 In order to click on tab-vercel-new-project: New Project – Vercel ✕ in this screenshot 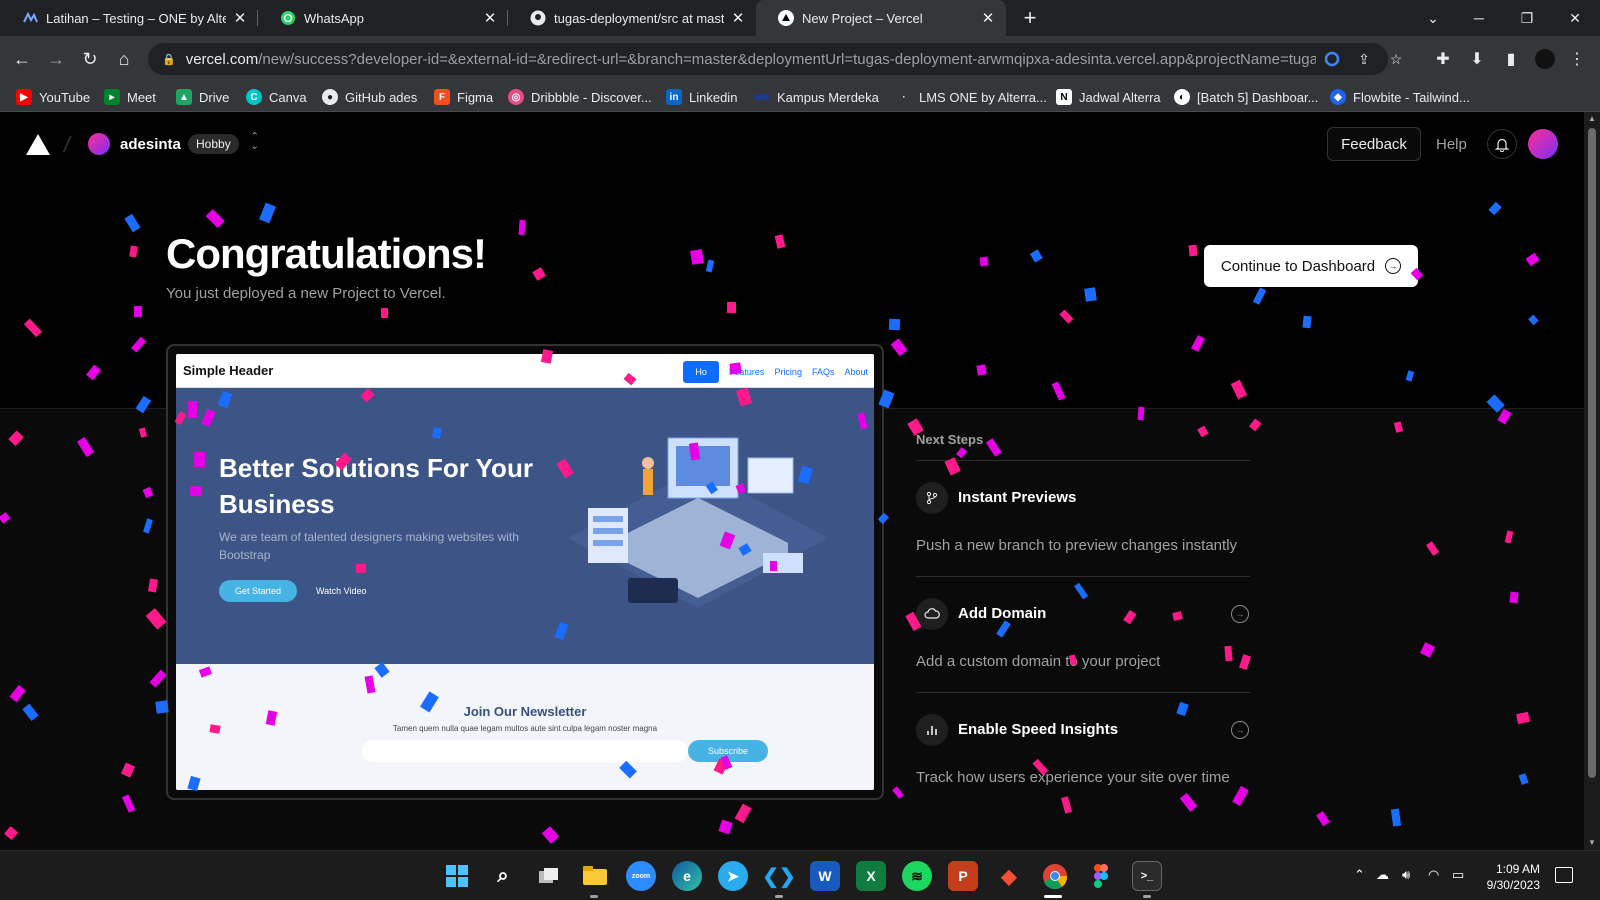, I will do `click(881, 18)`.